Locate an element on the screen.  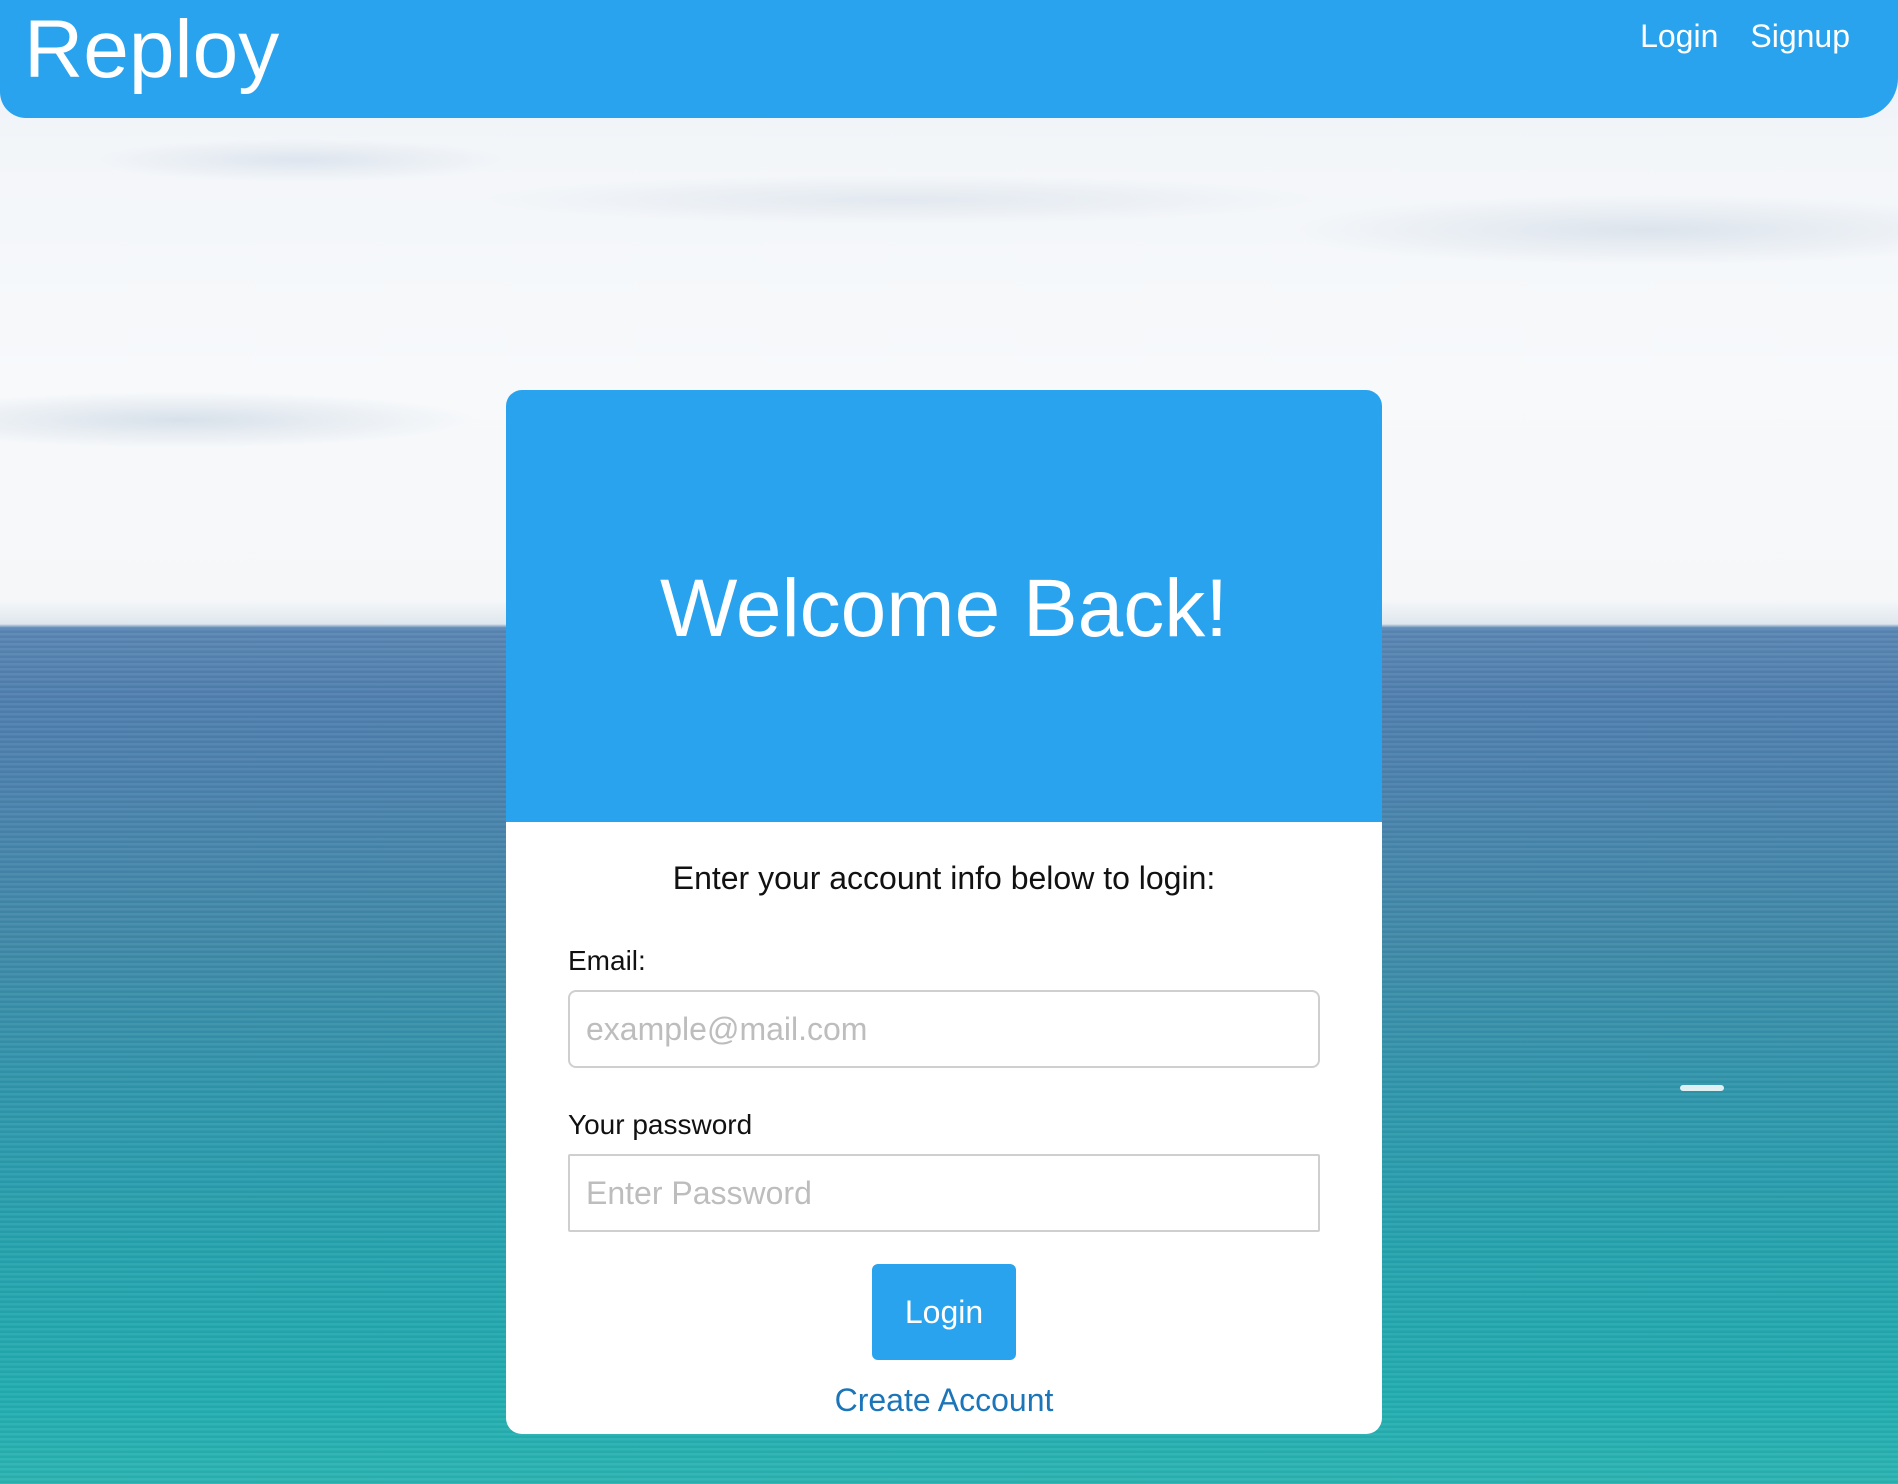
navbar: Reploy Login Signup is located at coordinates (949, 59).